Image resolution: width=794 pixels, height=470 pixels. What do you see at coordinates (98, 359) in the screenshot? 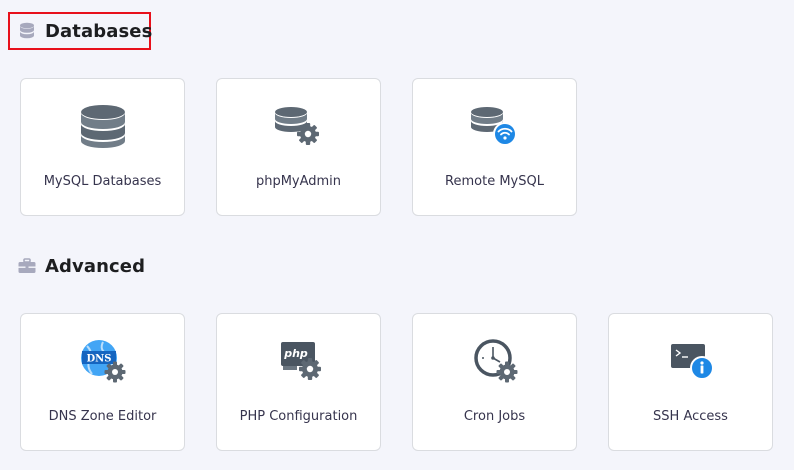
I see `svg-text: DNS` at bounding box center [98, 359].